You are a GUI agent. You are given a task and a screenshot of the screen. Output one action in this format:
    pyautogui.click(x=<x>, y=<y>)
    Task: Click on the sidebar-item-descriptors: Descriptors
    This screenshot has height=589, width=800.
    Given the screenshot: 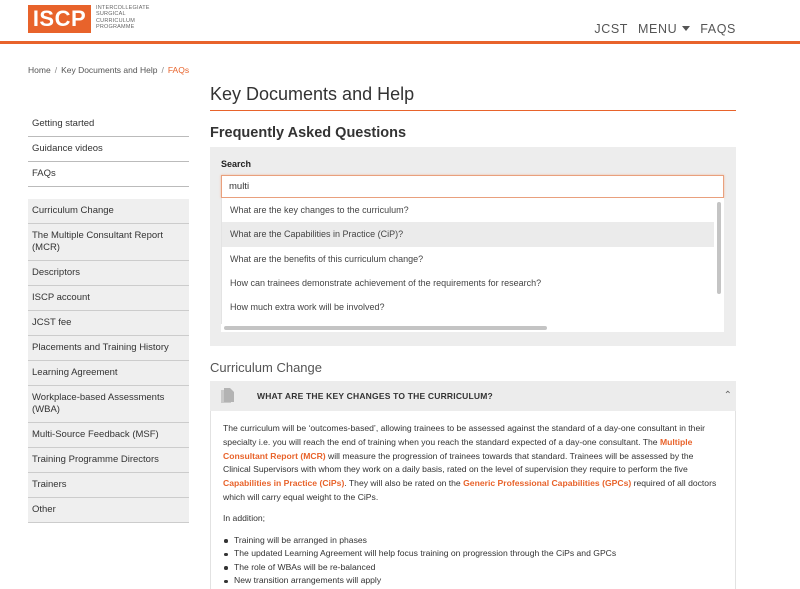 What is the action you would take?
    pyautogui.click(x=108, y=273)
    